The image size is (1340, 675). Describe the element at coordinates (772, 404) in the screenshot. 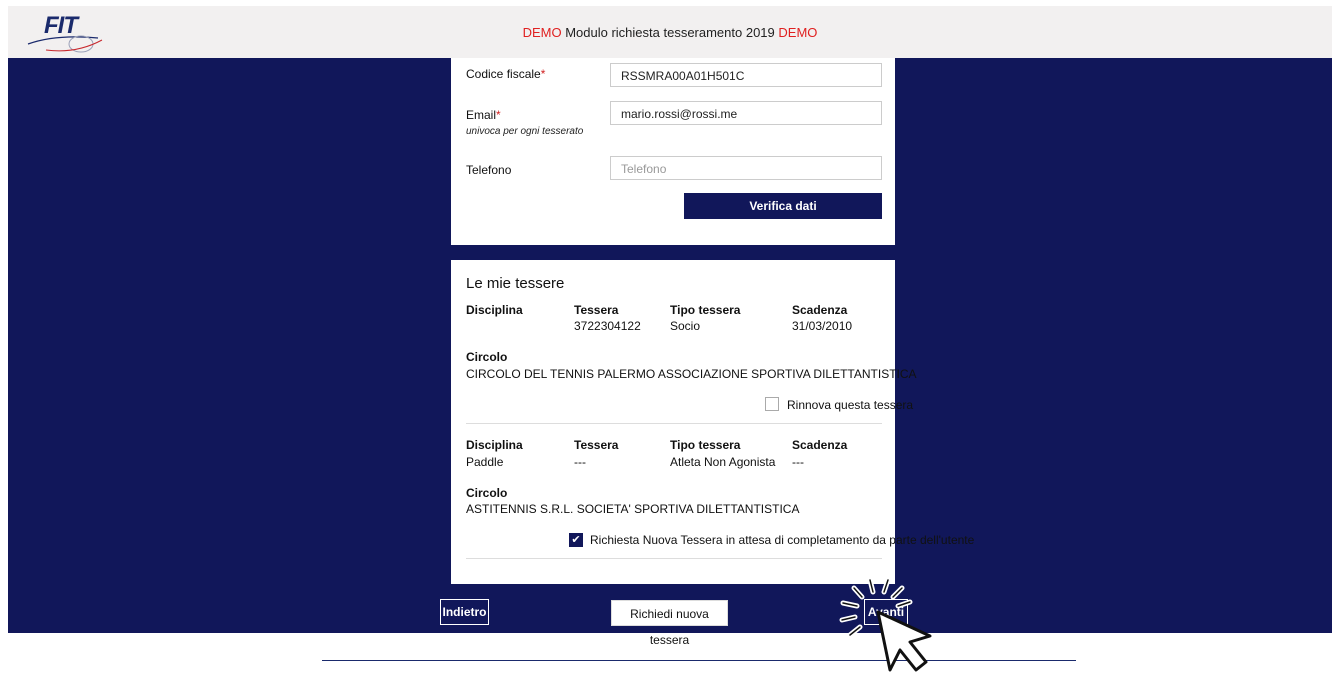

I see `renew-card-checkbox` at that location.